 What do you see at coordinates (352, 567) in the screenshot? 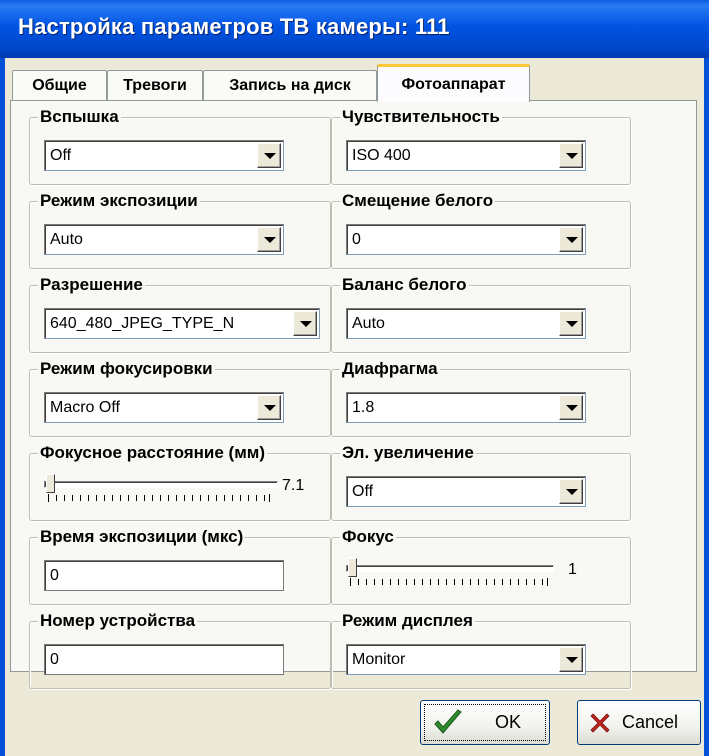
I see `focus-slider-thumb` at bounding box center [352, 567].